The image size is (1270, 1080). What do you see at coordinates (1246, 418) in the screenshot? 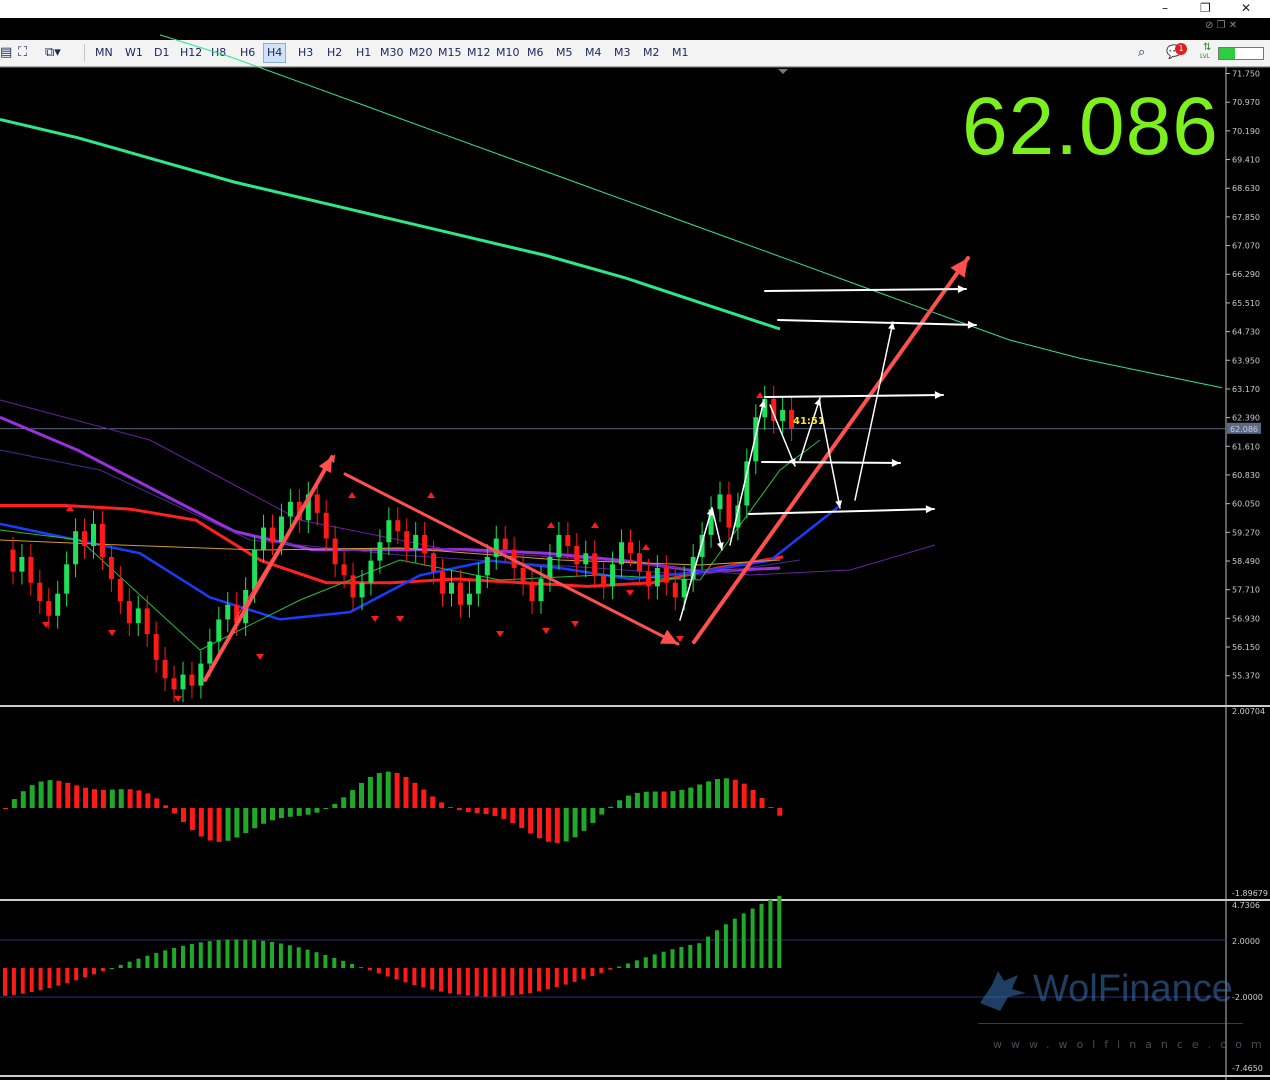
I see `y-tick-label: 62.390` at bounding box center [1246, 418].